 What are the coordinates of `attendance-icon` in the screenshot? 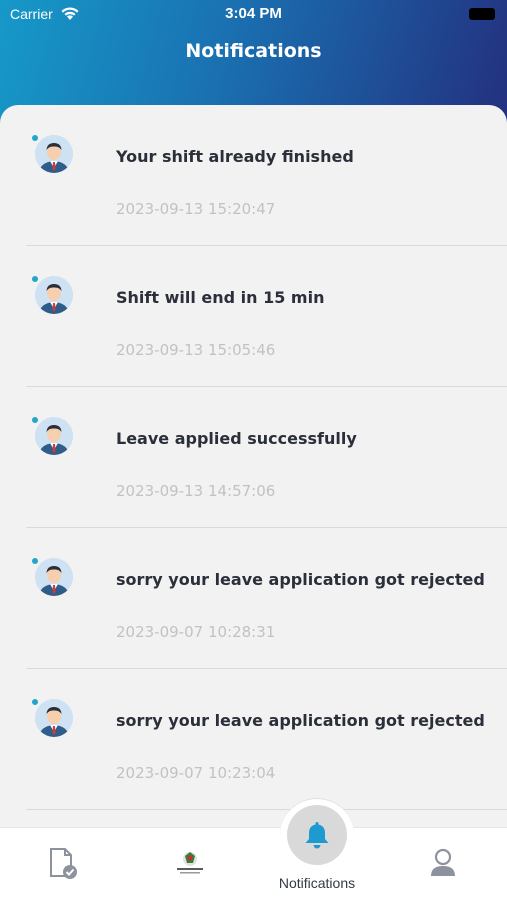 It's located at (63, 863).